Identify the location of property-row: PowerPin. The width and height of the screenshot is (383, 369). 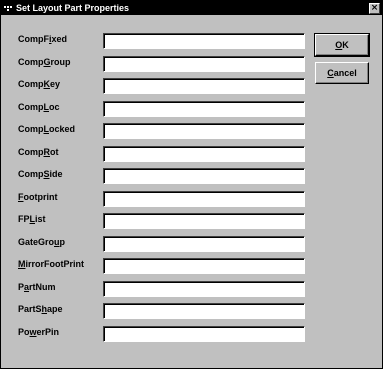
(156, 334).